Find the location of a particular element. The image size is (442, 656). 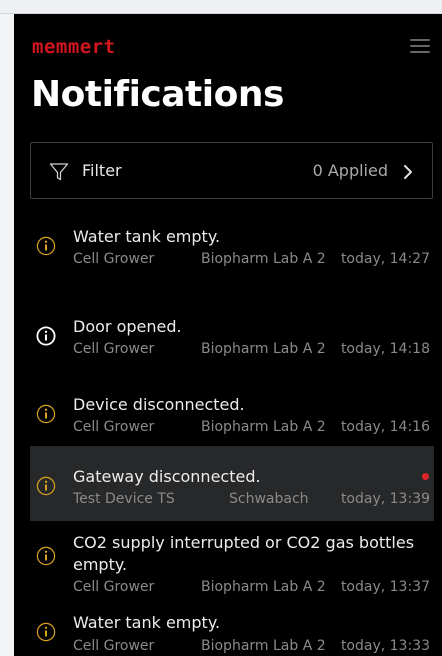

chevron-right-icon is located at coordinates (408, 172).